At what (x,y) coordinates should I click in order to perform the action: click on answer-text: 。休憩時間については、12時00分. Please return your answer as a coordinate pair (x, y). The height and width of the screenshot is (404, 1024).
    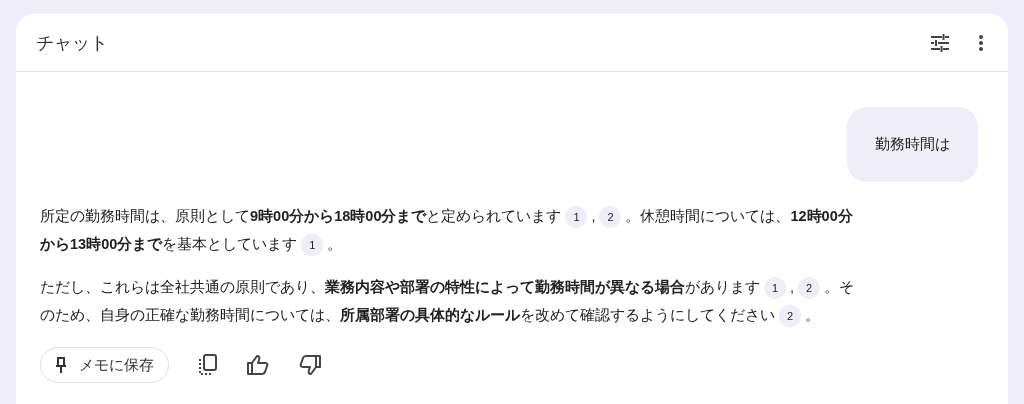
    Looking at the image, I should click on (739, 216).